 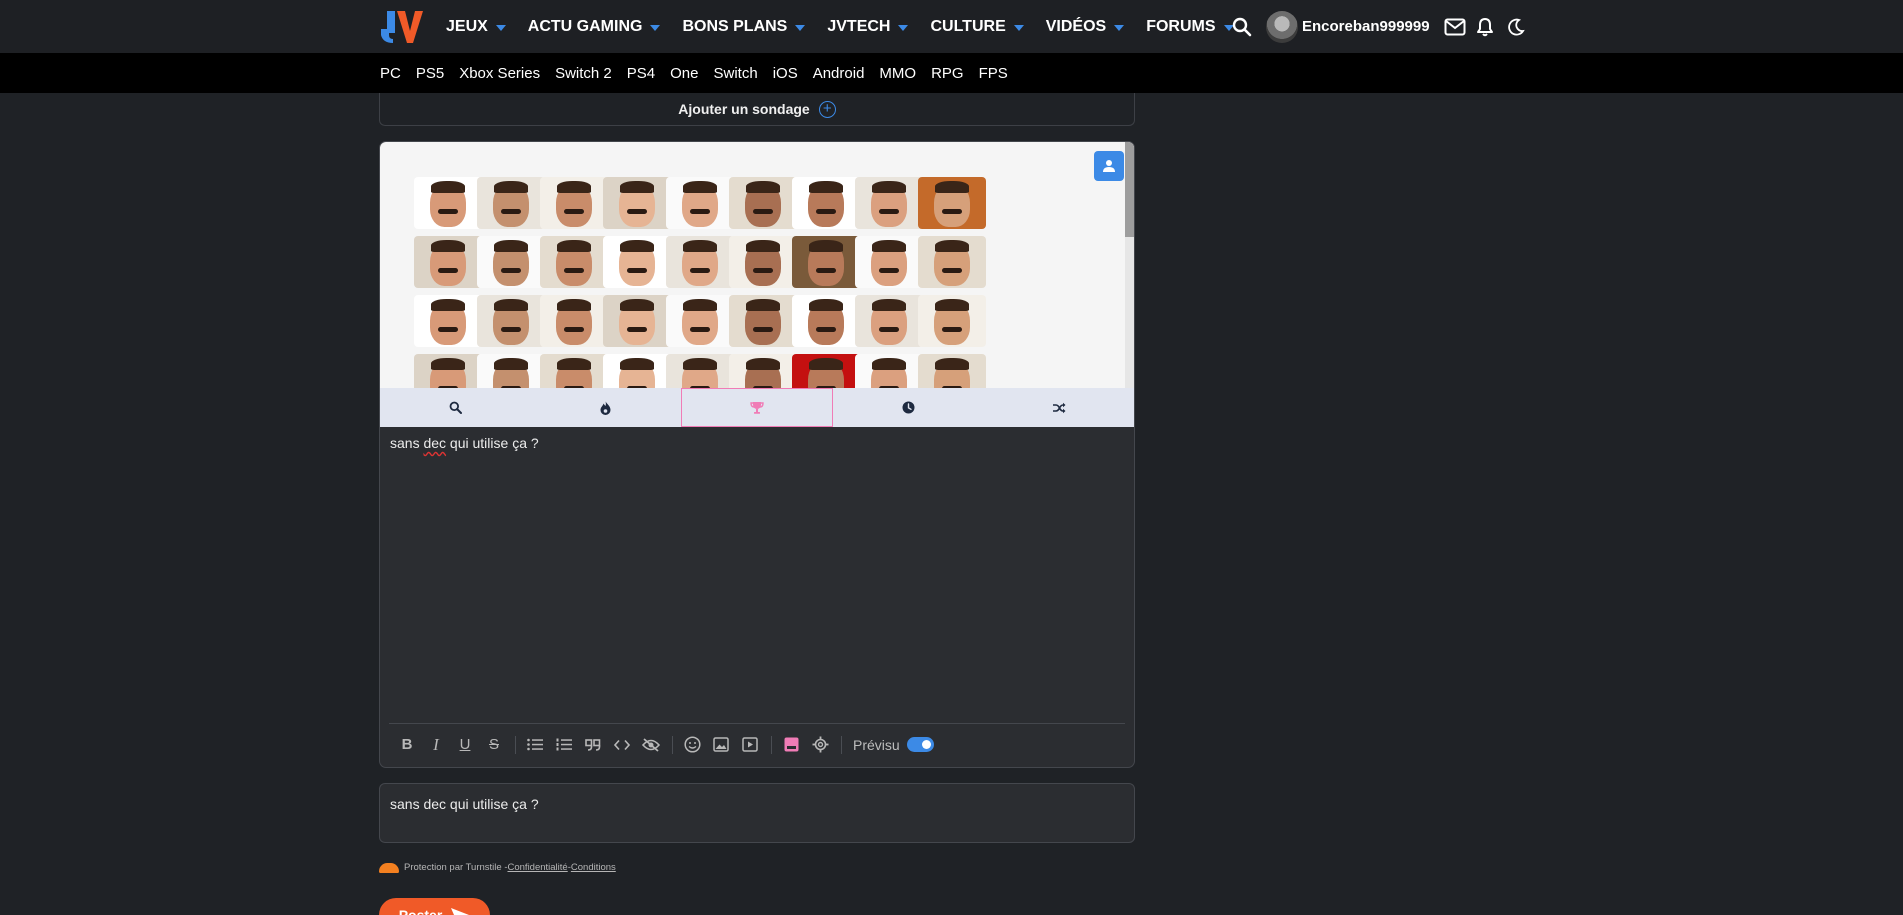 I want to click on nav-bons-plans: BONS PLANS, so click(x=744, y=27).